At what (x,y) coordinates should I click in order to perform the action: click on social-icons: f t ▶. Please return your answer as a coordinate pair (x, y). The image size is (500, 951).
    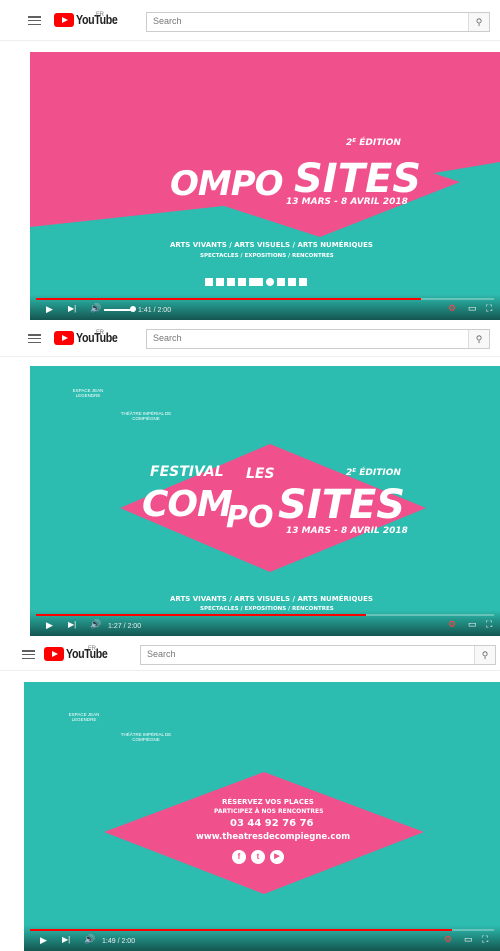
    Looking at the image, I should click on (258, 857).